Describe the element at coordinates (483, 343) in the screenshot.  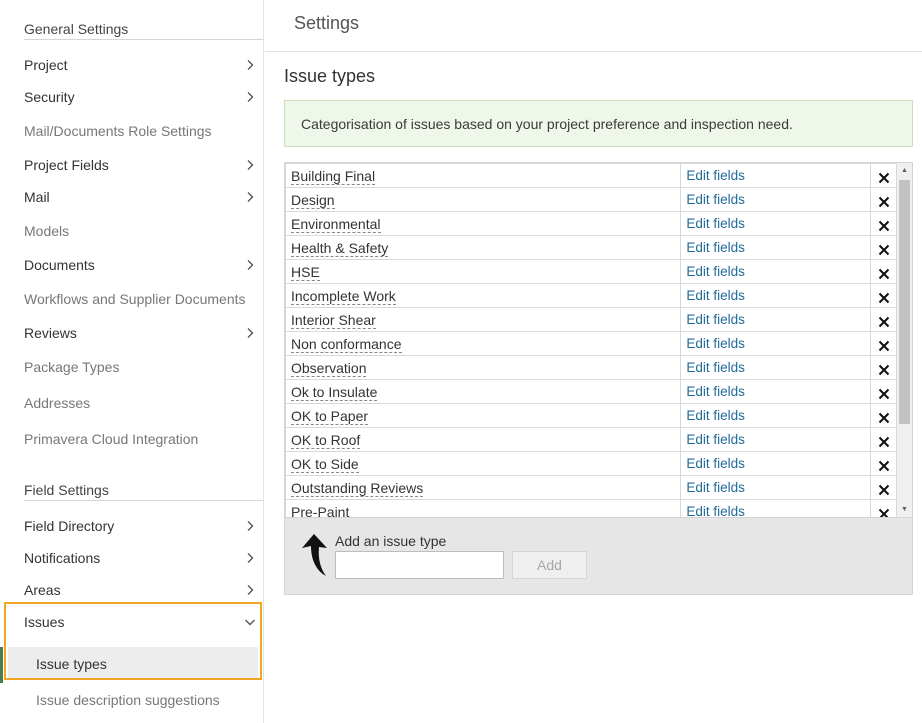
I see `issue-type-name: Non conformance` at that location.